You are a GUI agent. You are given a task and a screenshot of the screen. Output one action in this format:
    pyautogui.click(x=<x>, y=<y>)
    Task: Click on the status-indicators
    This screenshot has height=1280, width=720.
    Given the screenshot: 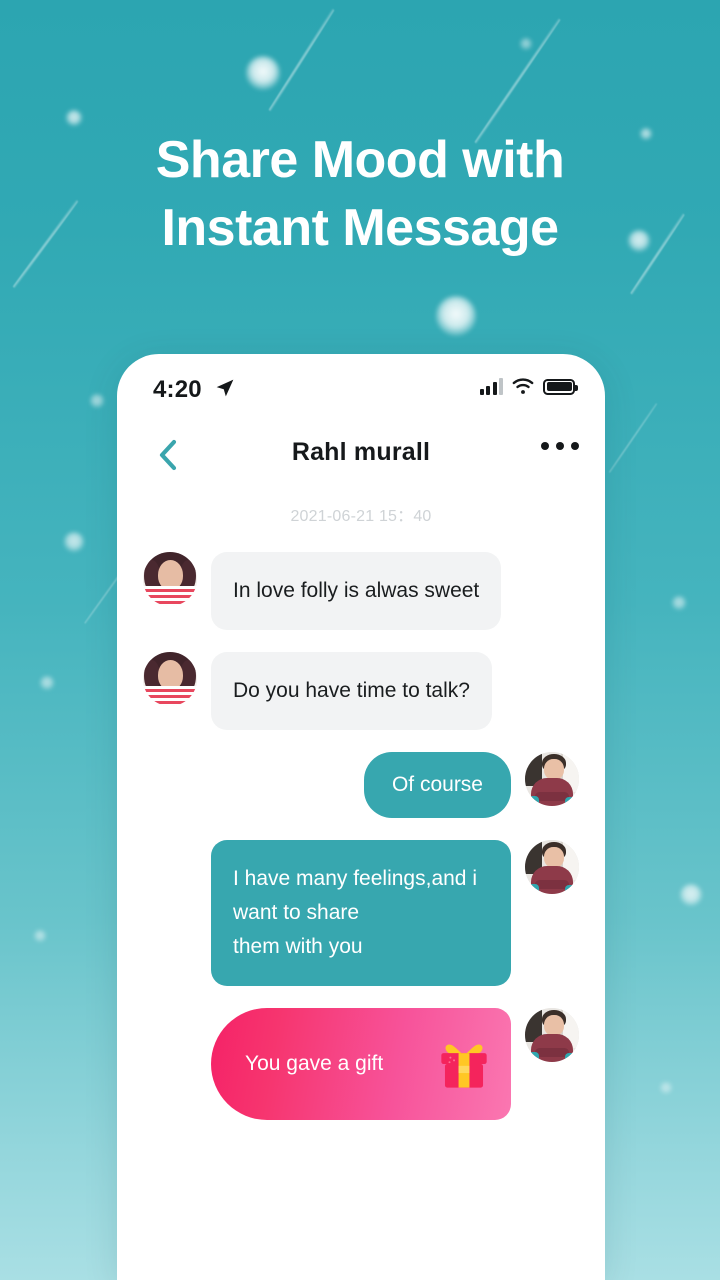 What is the action you would take?
    pyautogui.click(x=528, y=386)
    